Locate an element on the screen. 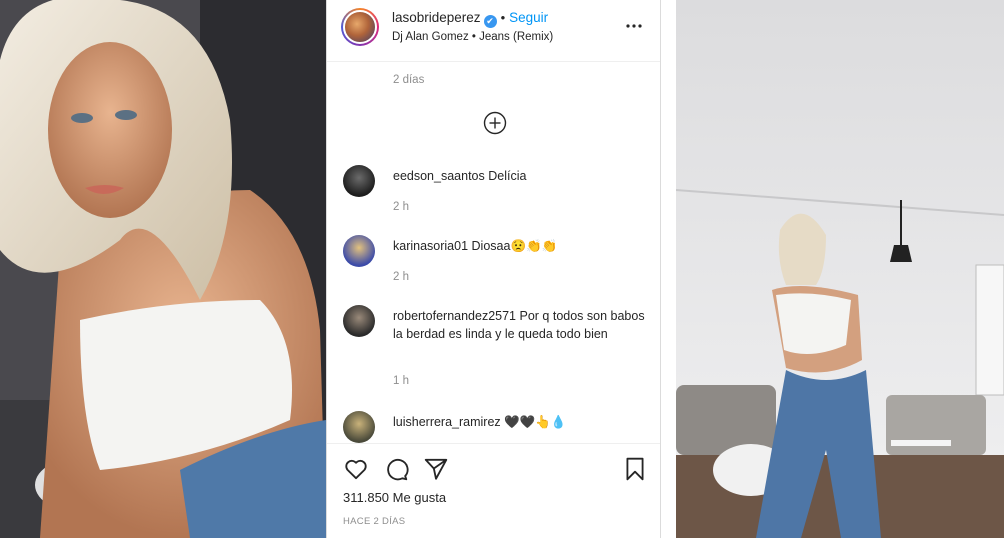  heart-icon is located at coordinates (356, 469).